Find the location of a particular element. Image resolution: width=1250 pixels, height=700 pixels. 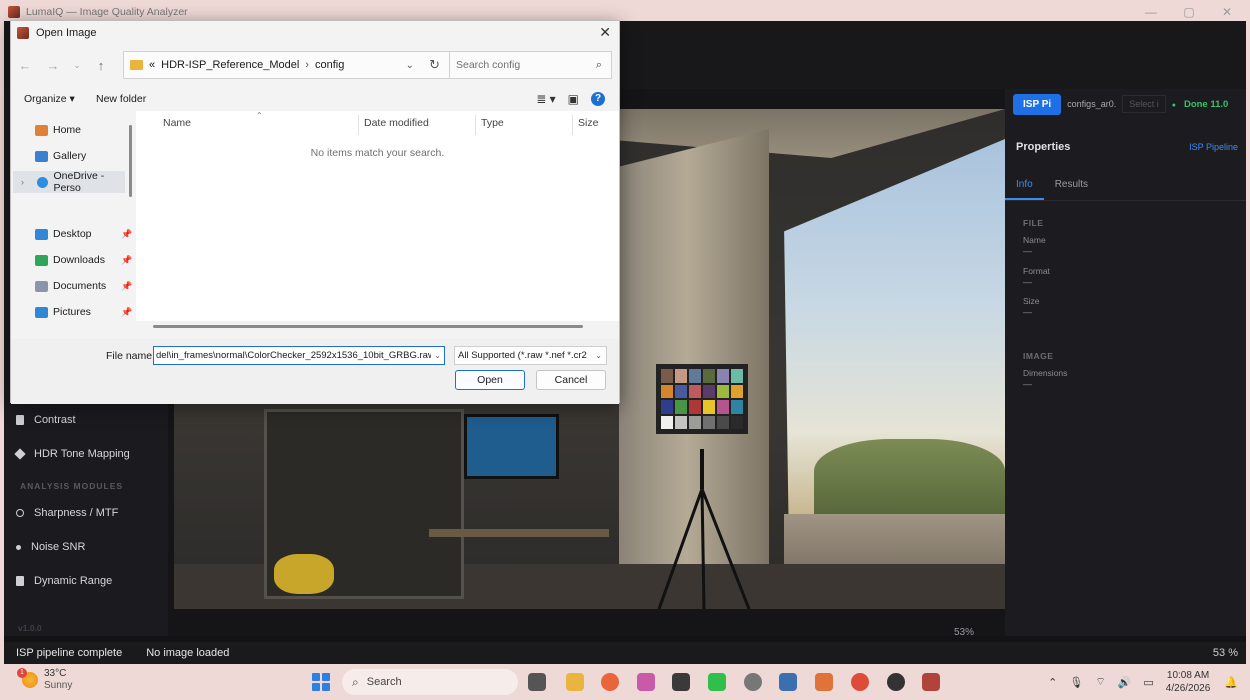

column-size: Size is located at coordinates (588, 123).